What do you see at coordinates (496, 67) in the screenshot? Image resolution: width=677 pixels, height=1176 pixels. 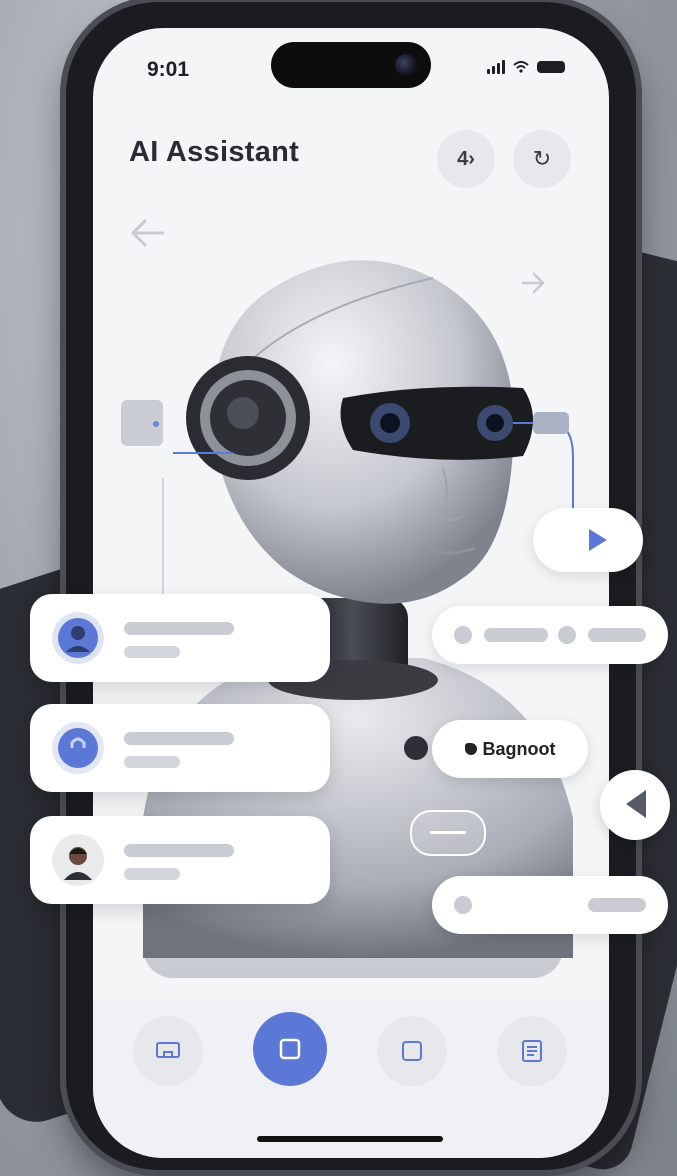 I see `signal-icon` at bounding box center [496, 67].